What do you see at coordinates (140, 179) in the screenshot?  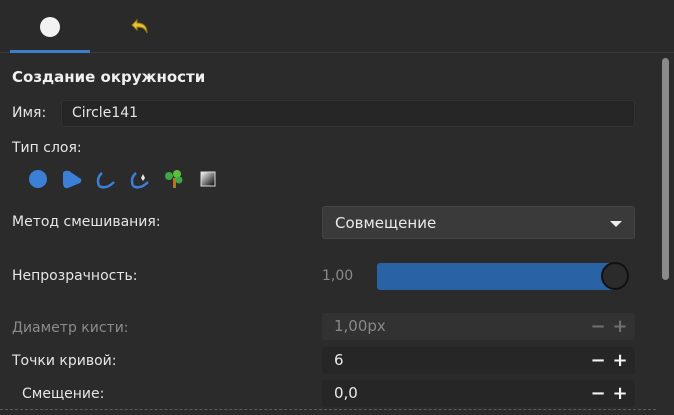 I see `advanced-outline-layer-icon` at bounding box center [140, 179].